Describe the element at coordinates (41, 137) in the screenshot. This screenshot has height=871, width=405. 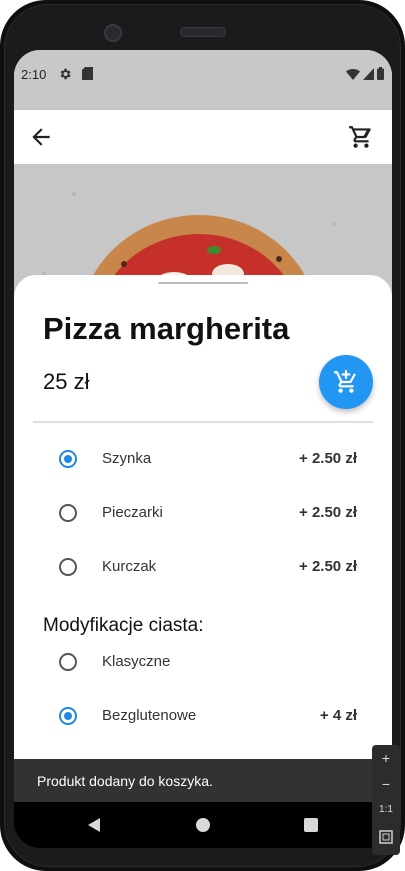
I see `arrow-left-icon` at that location.